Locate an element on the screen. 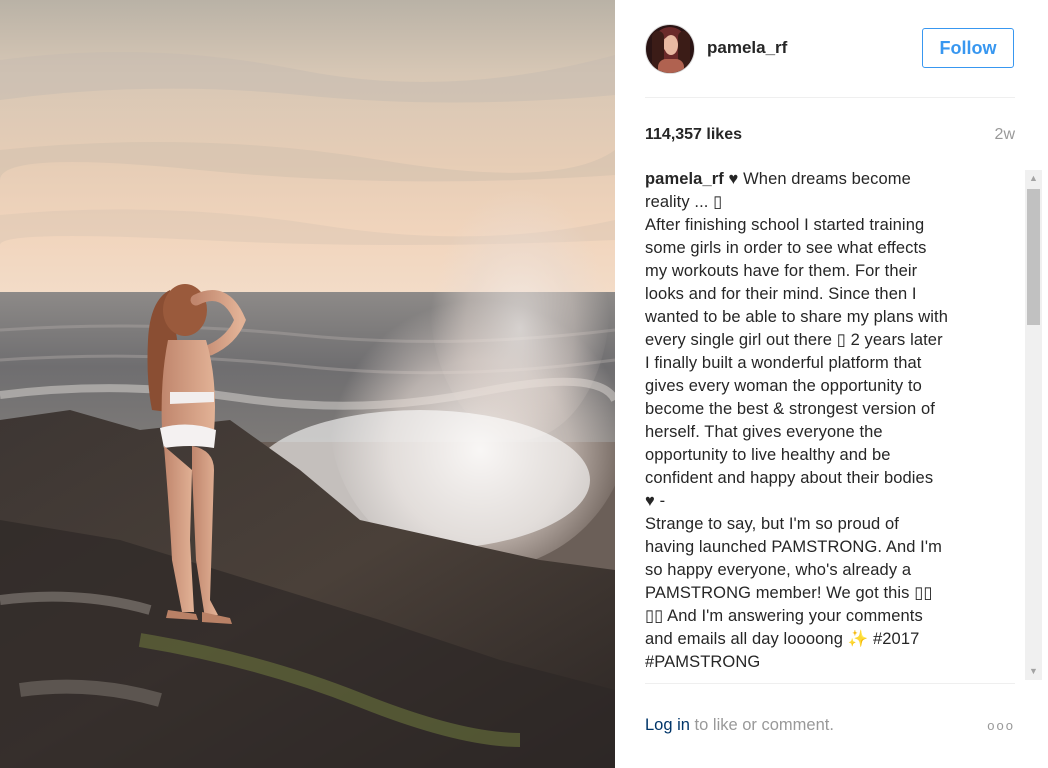 Image resolution: width=1048 pixels, height=768 pixels. login-prompt-text: to like or comment. is located at coordinates (761, 725).